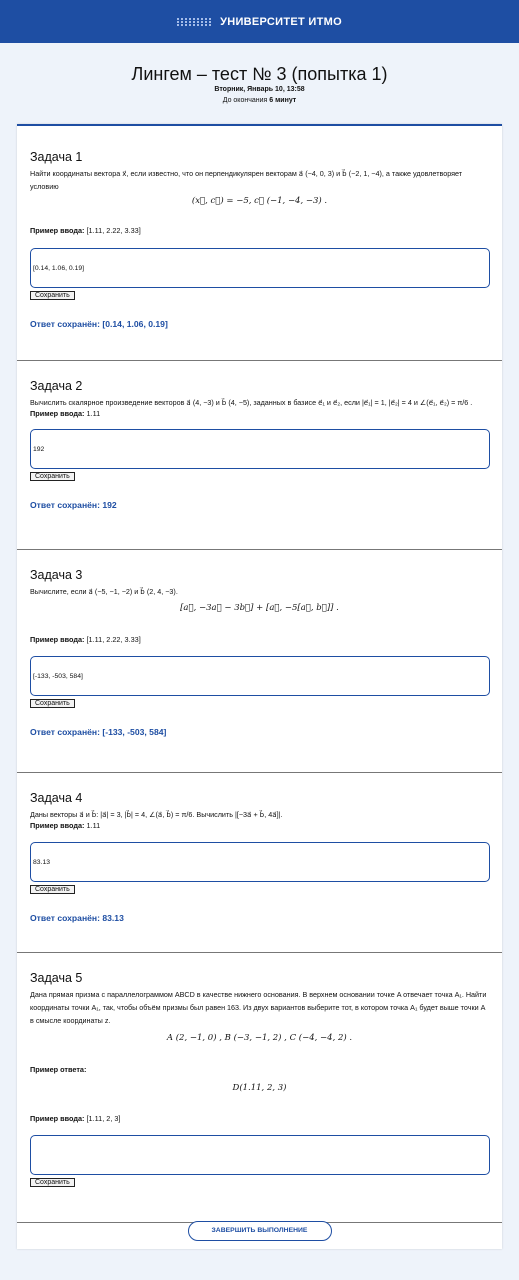 The width and height of the screenshot is (519, 1280). I want to click on task-title: Задача 4, so click(56, 798).